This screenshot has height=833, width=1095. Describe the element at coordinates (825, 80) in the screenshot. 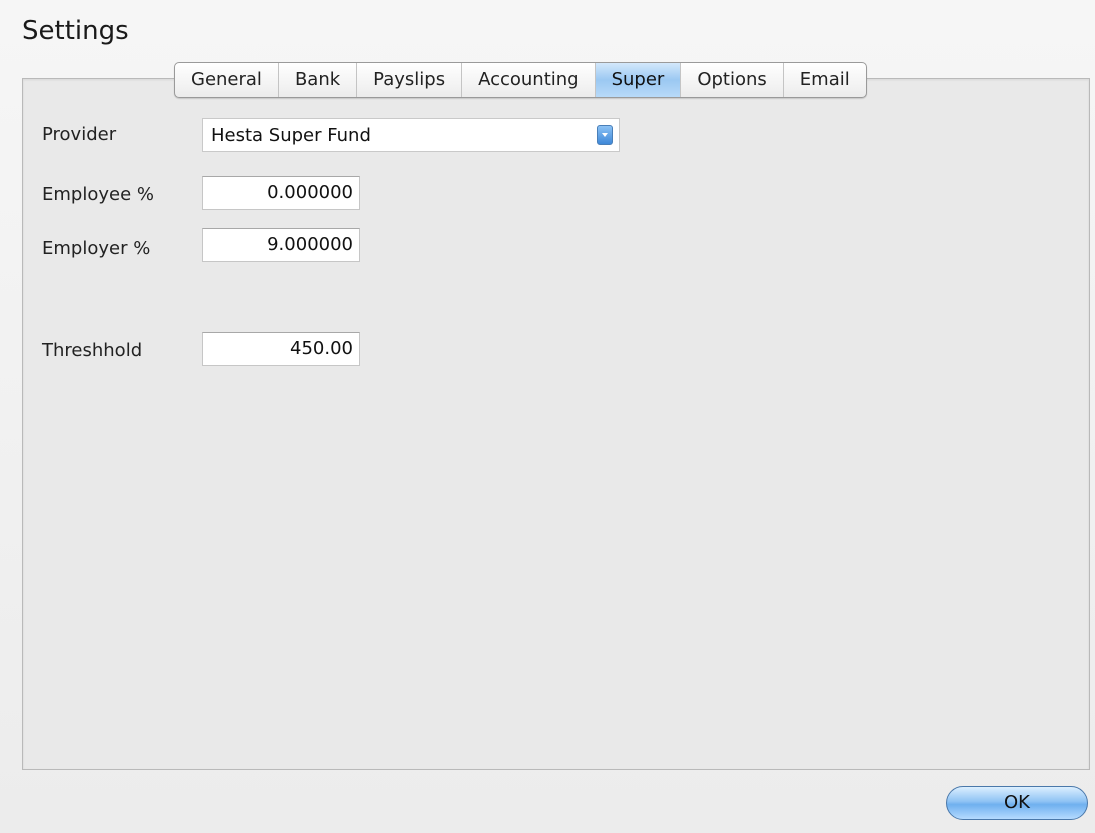

I see `tab-email: Email` at that location.